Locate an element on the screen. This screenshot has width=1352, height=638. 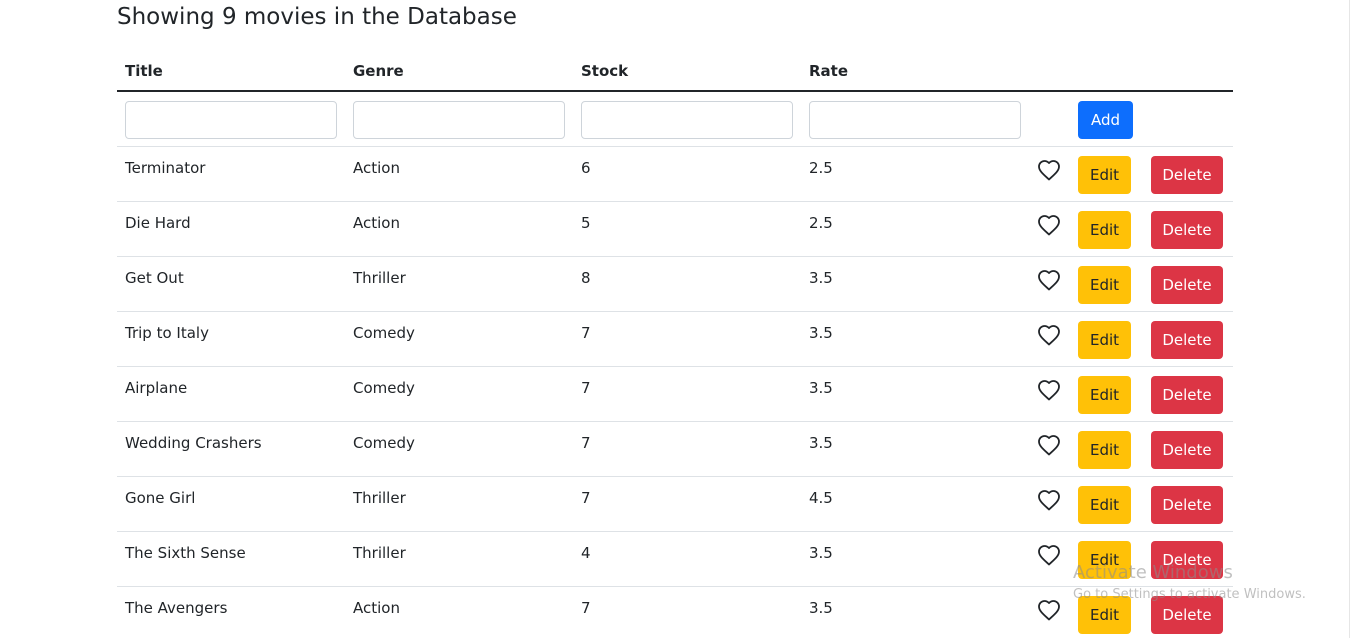
movie-title: The Avengers is located at coordinates (176, 608).